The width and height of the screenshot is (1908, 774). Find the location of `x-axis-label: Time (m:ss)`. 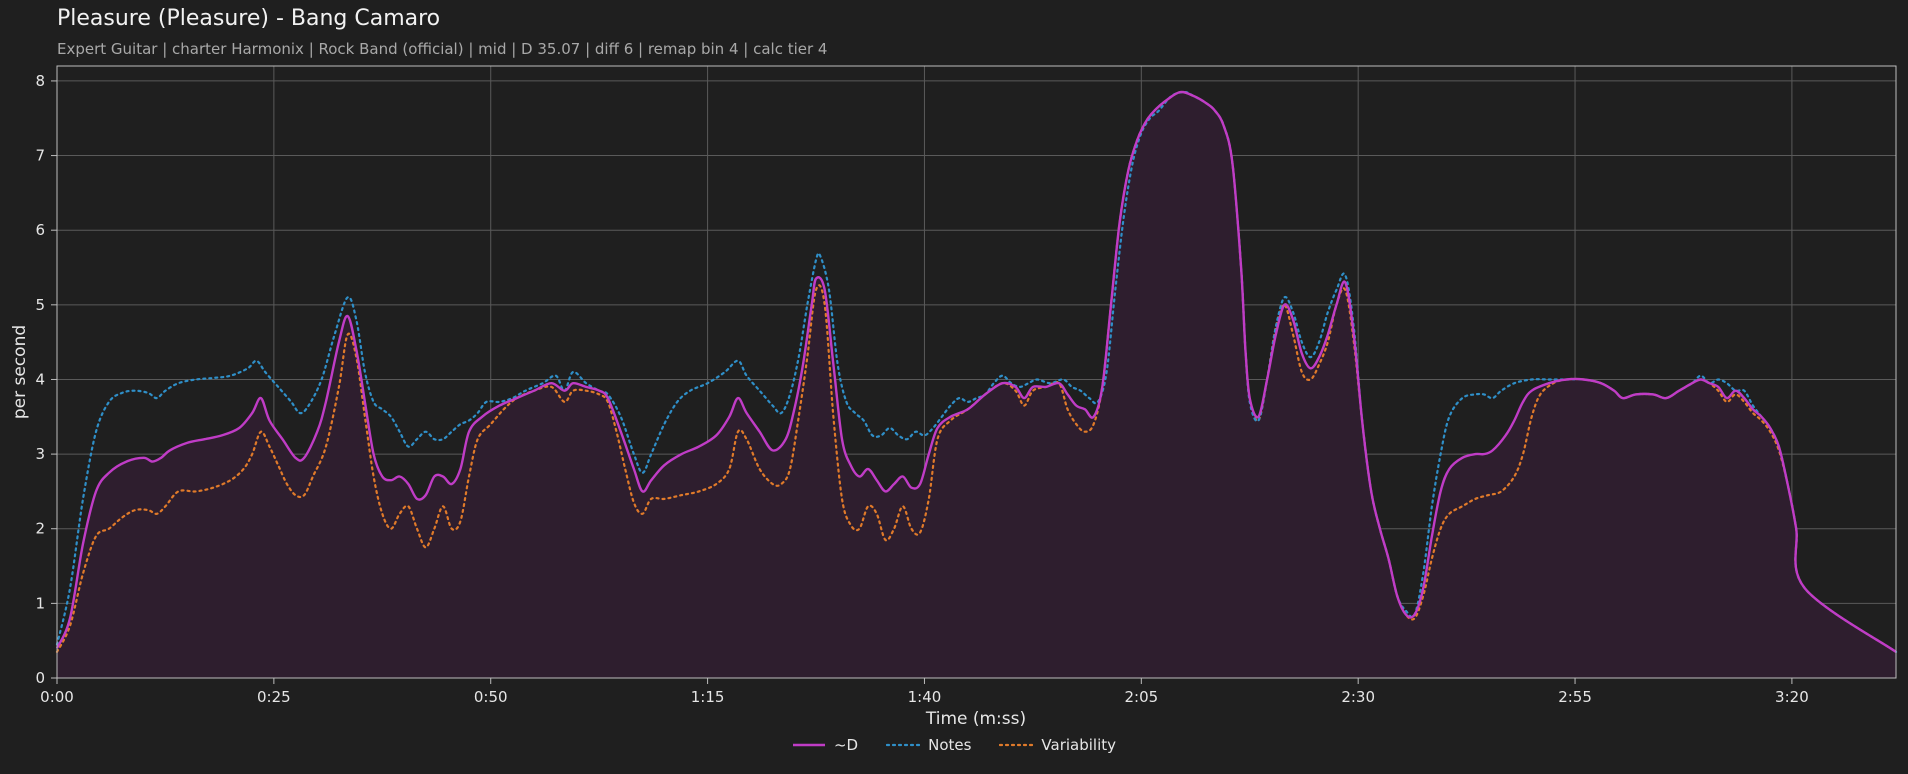

x-axis-label: Time (m:ss) is located at coordinates (975, 719).